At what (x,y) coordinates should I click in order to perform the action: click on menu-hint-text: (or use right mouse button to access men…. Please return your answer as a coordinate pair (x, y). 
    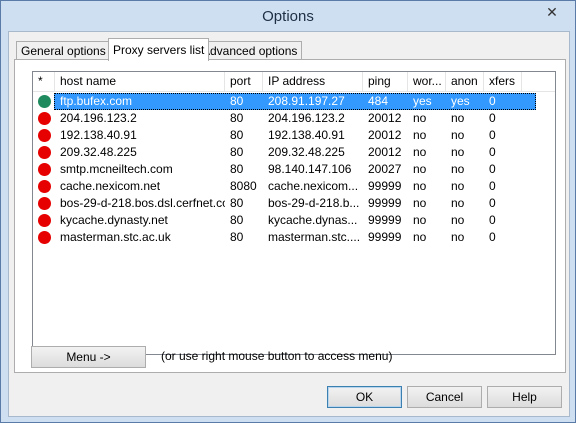
    Looking at the image, I should click on (277, 356).